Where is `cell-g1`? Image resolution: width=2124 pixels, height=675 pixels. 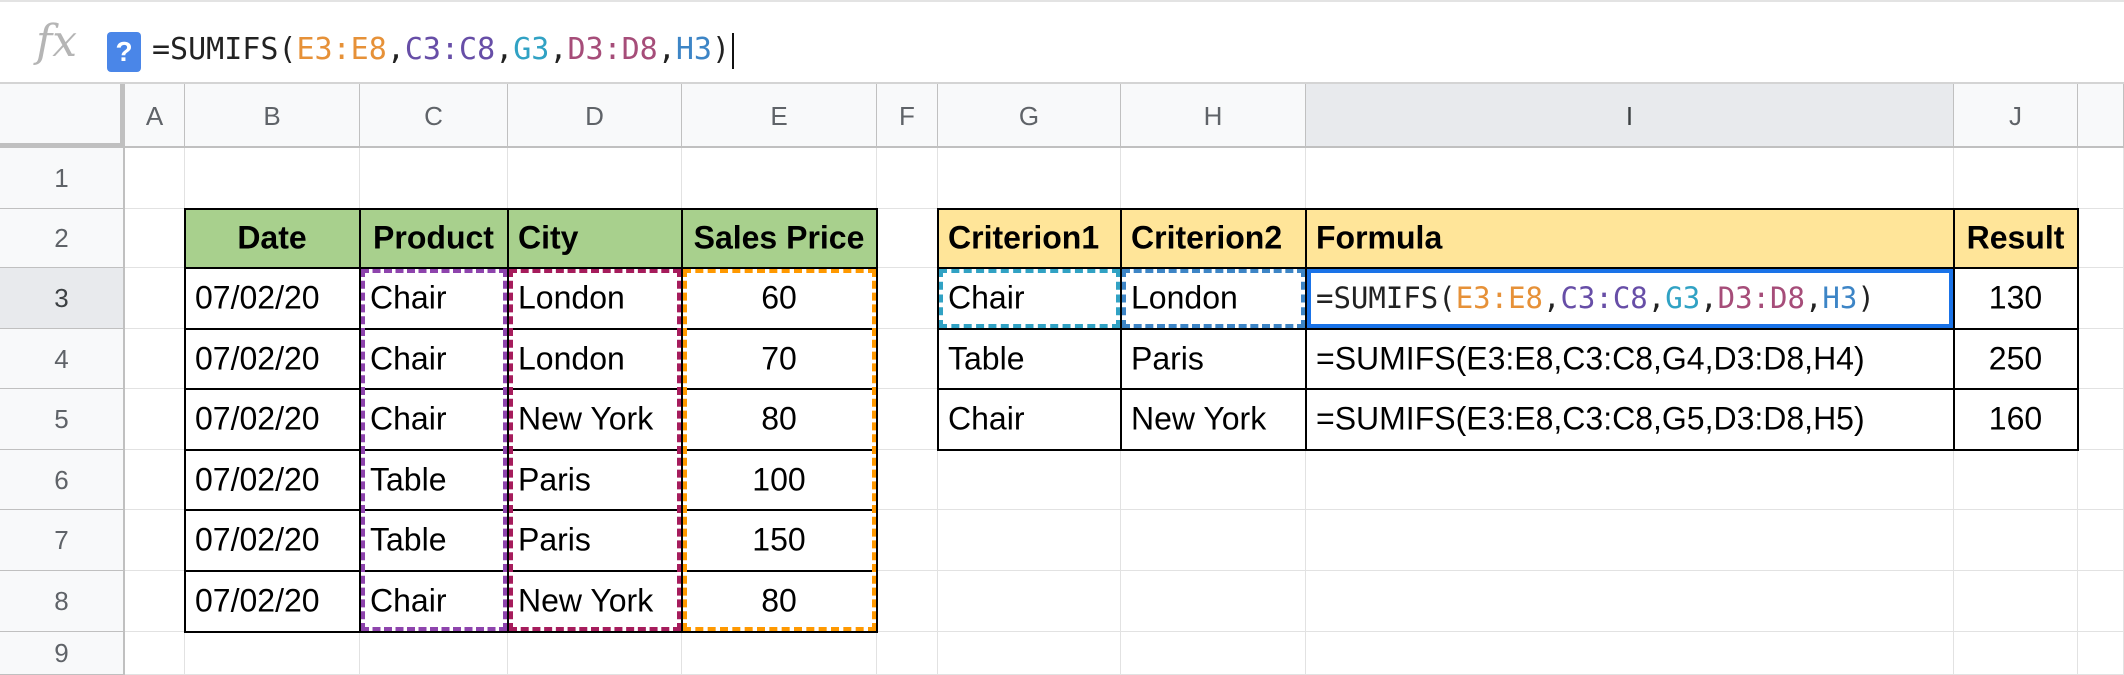 cell-g1 is located at coordinates (1029, 178).